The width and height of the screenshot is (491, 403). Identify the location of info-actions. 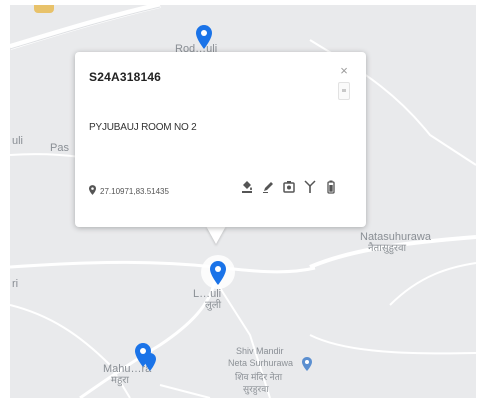
(289, 187).